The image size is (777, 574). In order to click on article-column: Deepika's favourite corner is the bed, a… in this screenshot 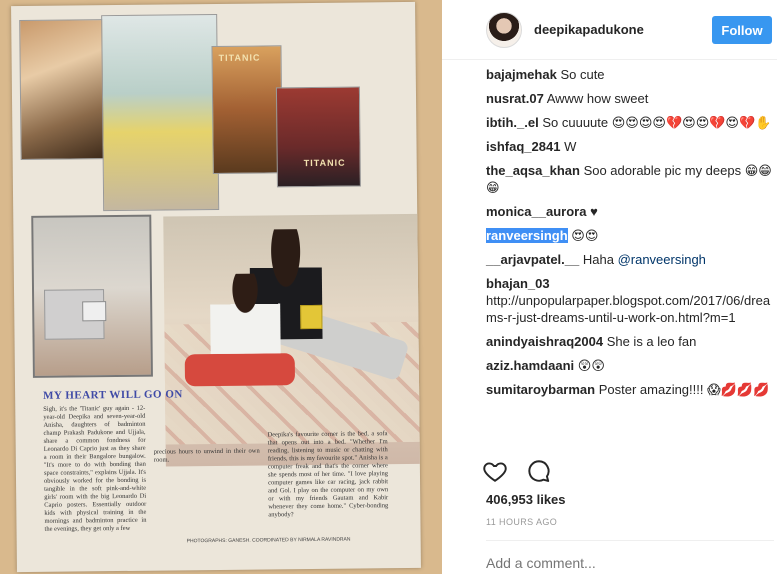, I will do `click(328, 474)`.